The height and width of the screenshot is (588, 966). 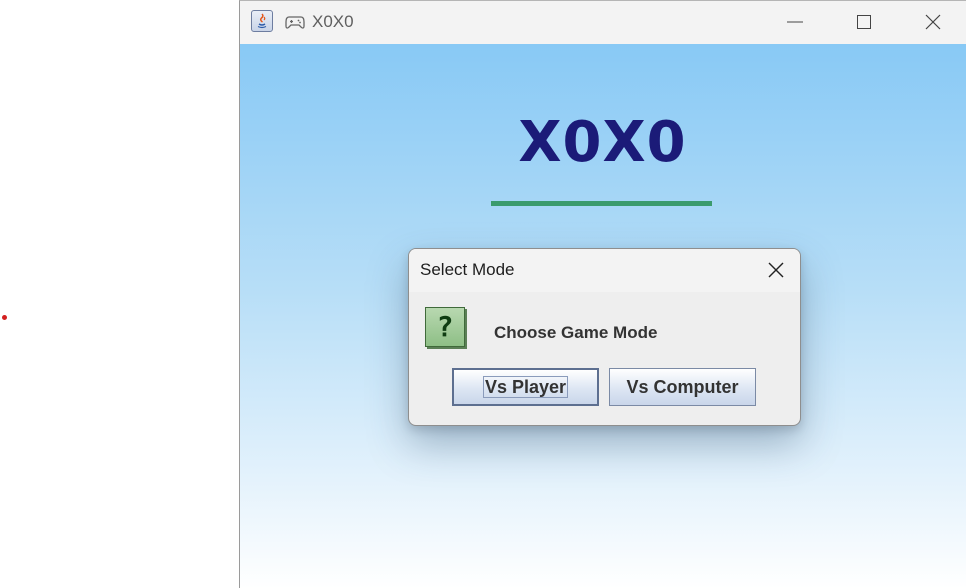 I want to click on maximize-icon, so click(x=864, y=22).